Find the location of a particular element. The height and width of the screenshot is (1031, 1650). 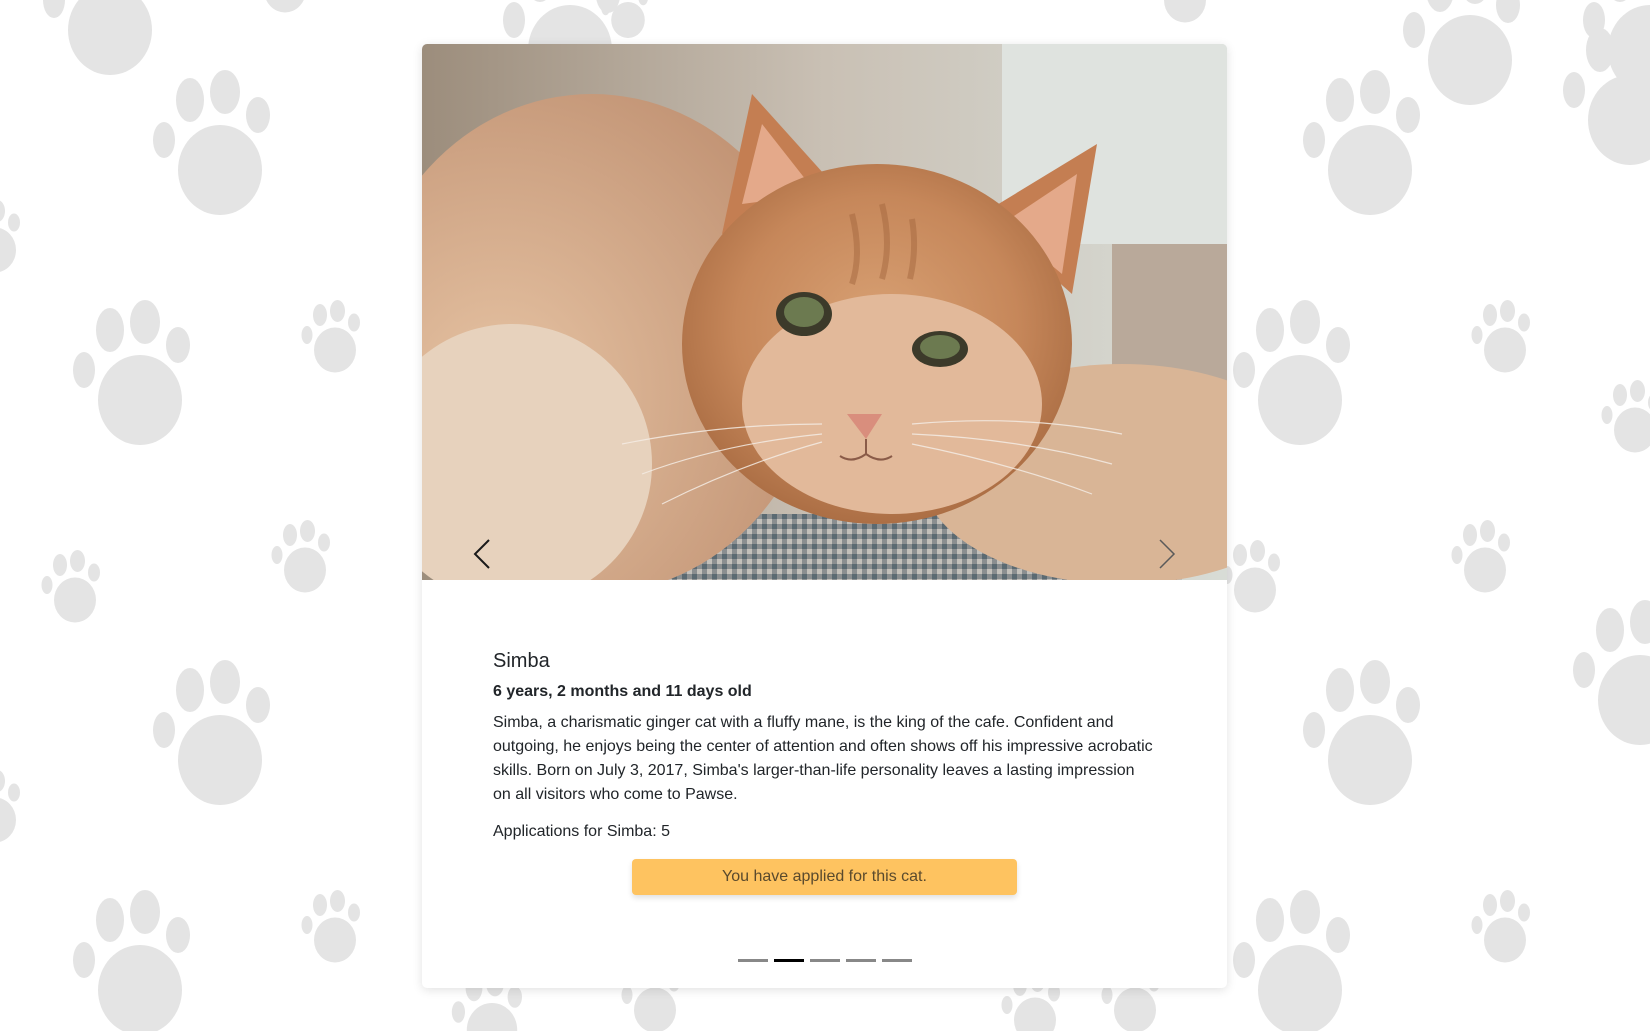

carousel-prev-button is located at coordinates (482, 552).